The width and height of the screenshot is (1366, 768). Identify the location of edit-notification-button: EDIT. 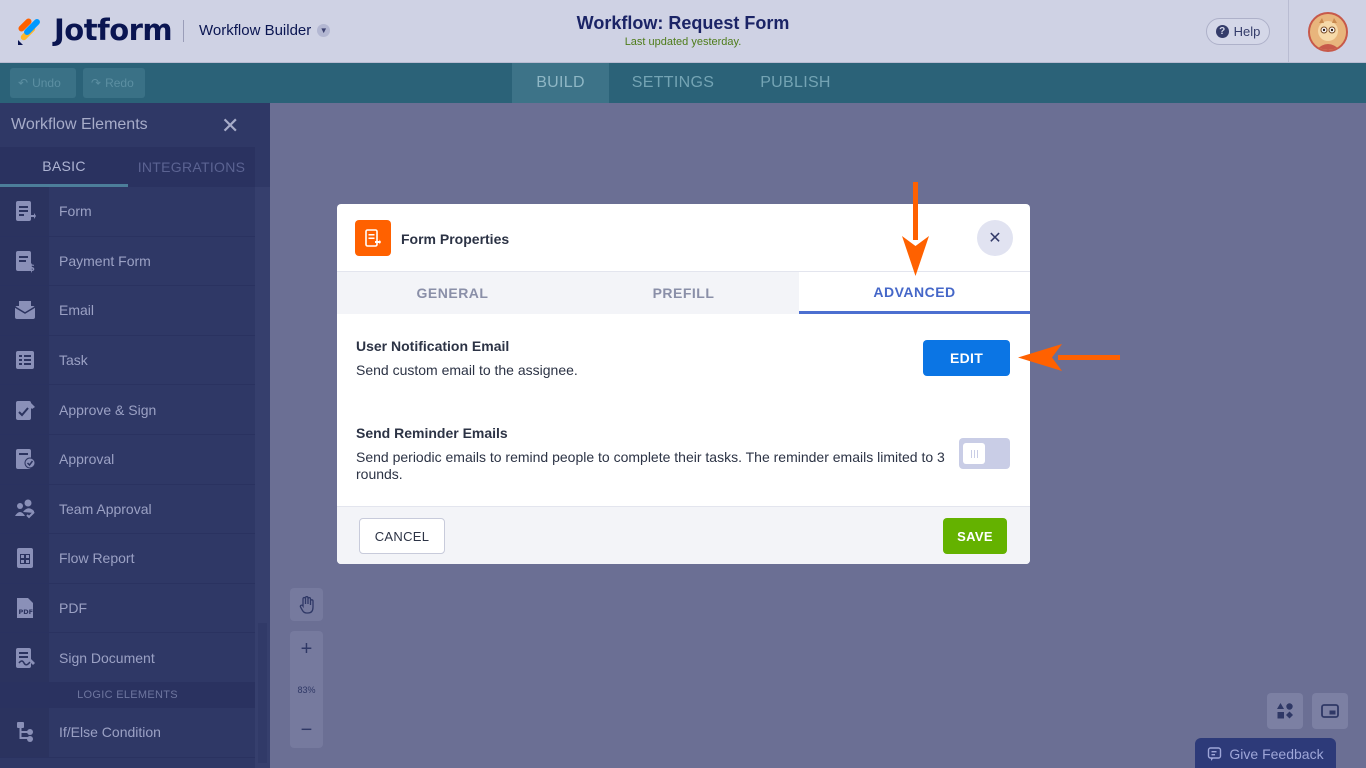
(966, 358).